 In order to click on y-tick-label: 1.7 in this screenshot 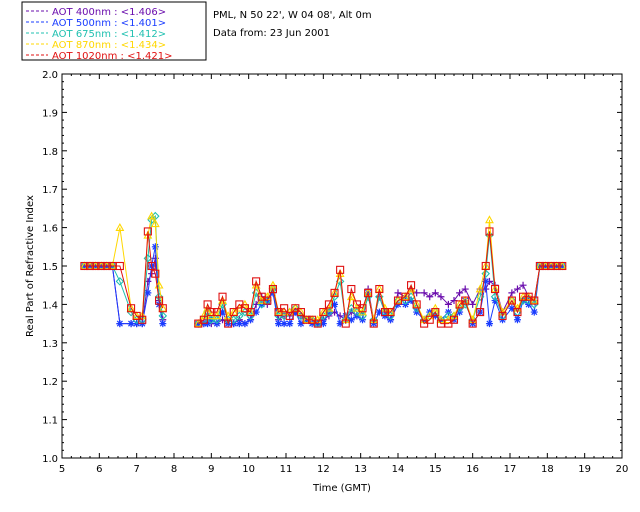, I will do `click(50, 190)`.